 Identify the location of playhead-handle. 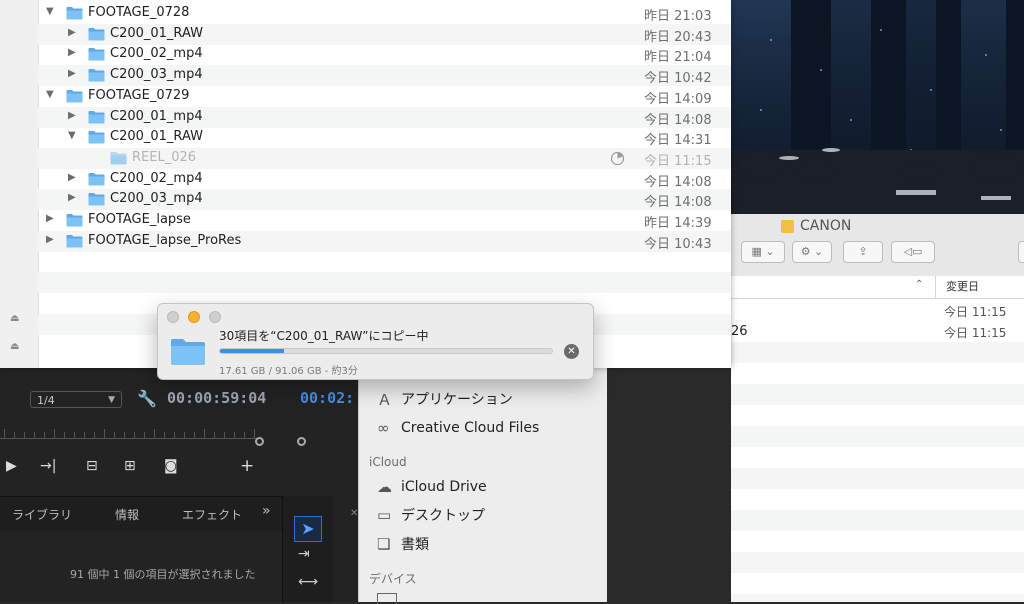
(259, 441).